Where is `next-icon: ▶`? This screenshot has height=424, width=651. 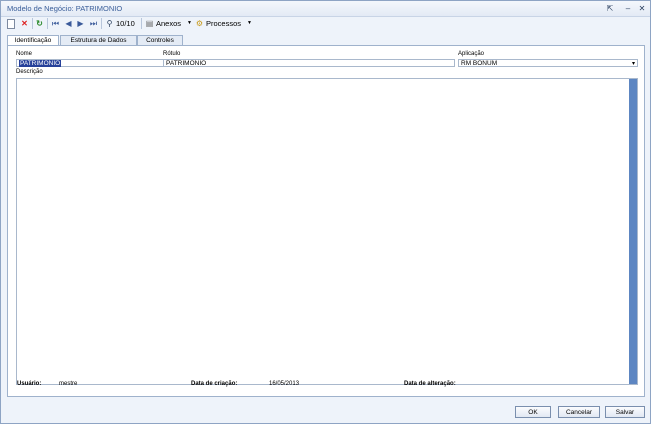
next-icon: ▶ is located at coordinates (80, 23).